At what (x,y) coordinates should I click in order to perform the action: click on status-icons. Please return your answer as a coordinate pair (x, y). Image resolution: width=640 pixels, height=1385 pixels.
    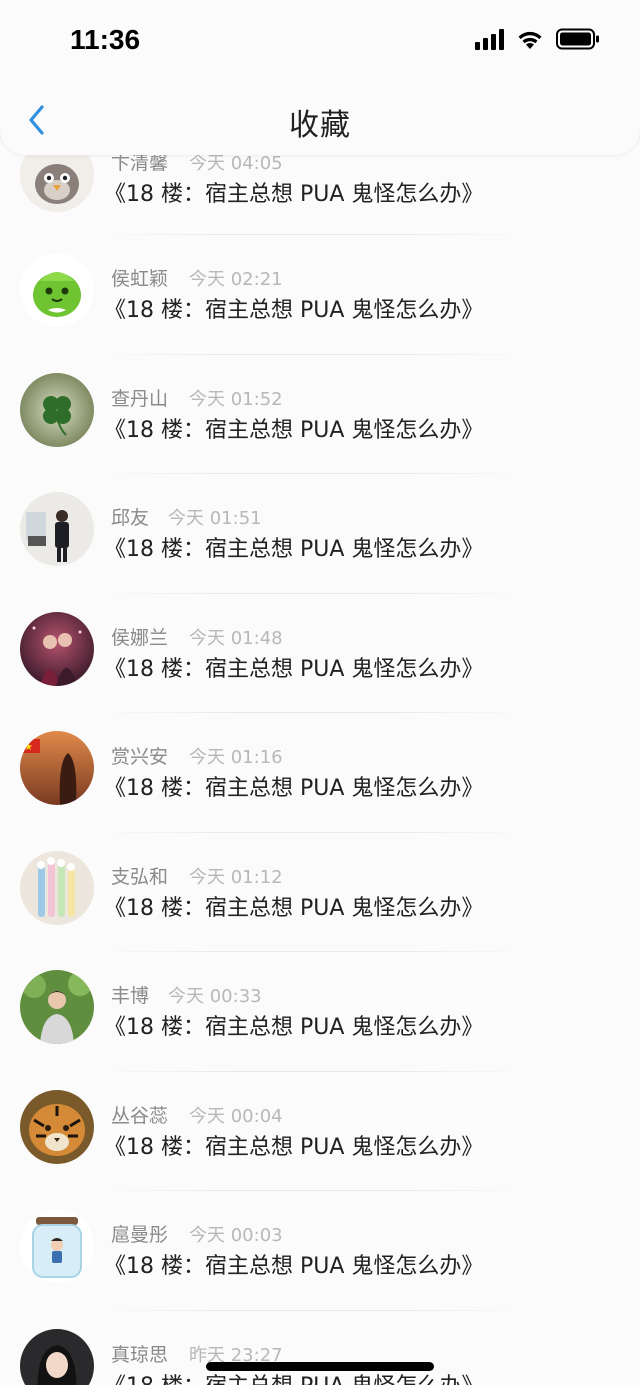
    Looking at the image, I should click on (537, 39).